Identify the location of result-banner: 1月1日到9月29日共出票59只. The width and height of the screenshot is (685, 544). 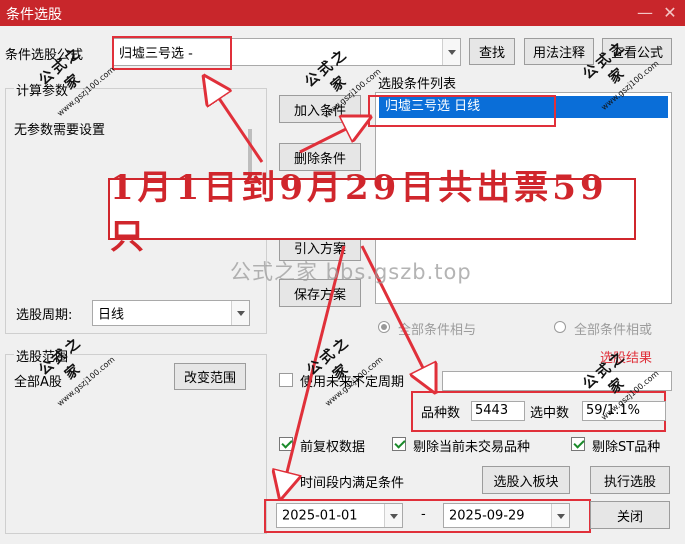
(372, 212).